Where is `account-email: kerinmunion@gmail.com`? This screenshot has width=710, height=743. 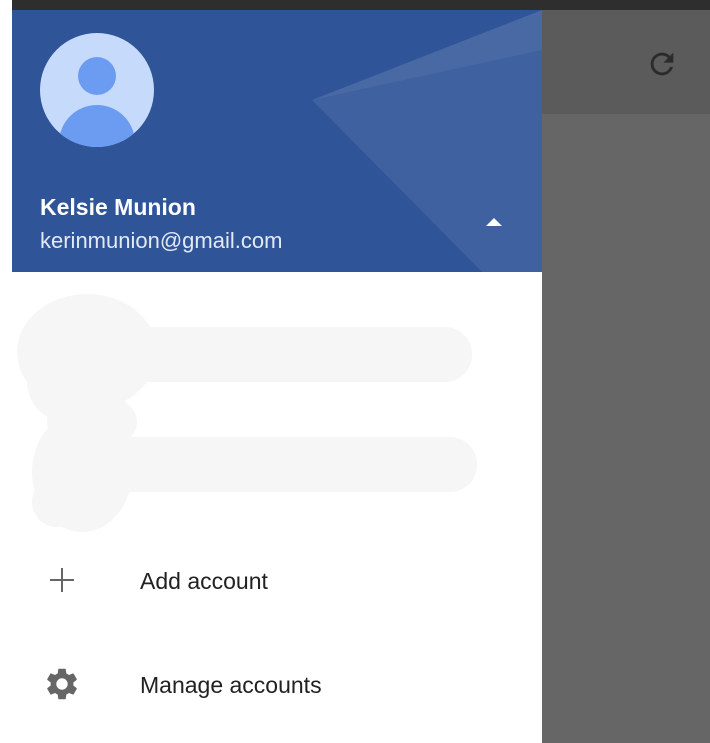 account-email: kerinmunion@gmail.com is located at coordinates (161, 240).